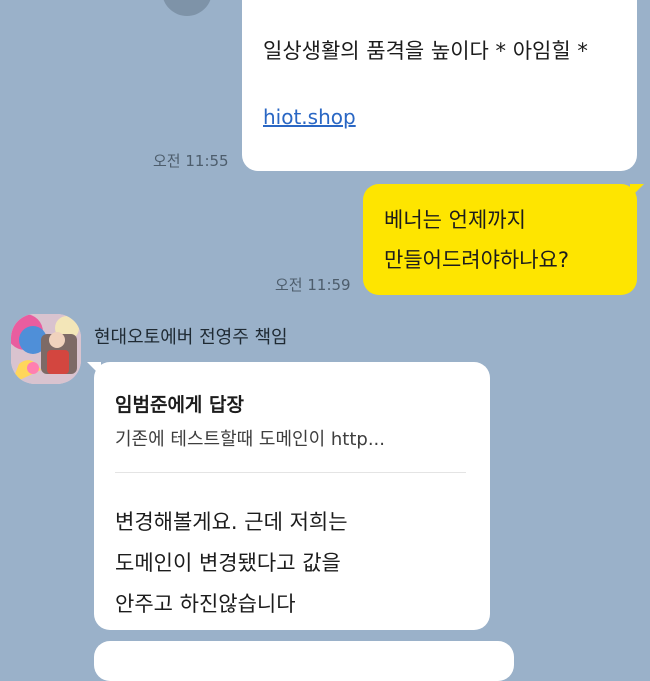  I want to click on message-time: 오전 11:55, so click(191, 161).